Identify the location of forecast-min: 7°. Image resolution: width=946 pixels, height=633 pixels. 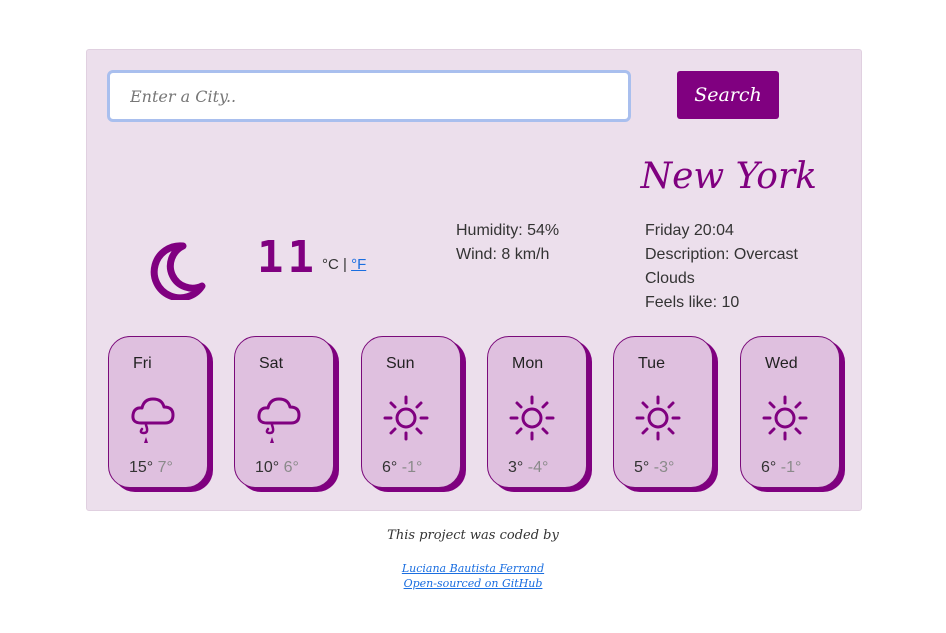
(165, 467).